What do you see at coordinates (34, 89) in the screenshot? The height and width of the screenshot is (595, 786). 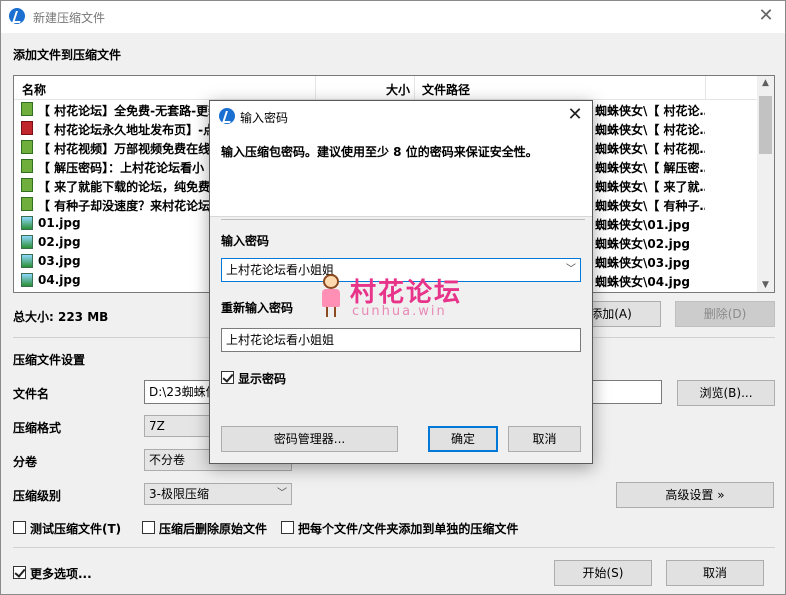 I see `column-name: 名称` at bounding box center [34, 89].